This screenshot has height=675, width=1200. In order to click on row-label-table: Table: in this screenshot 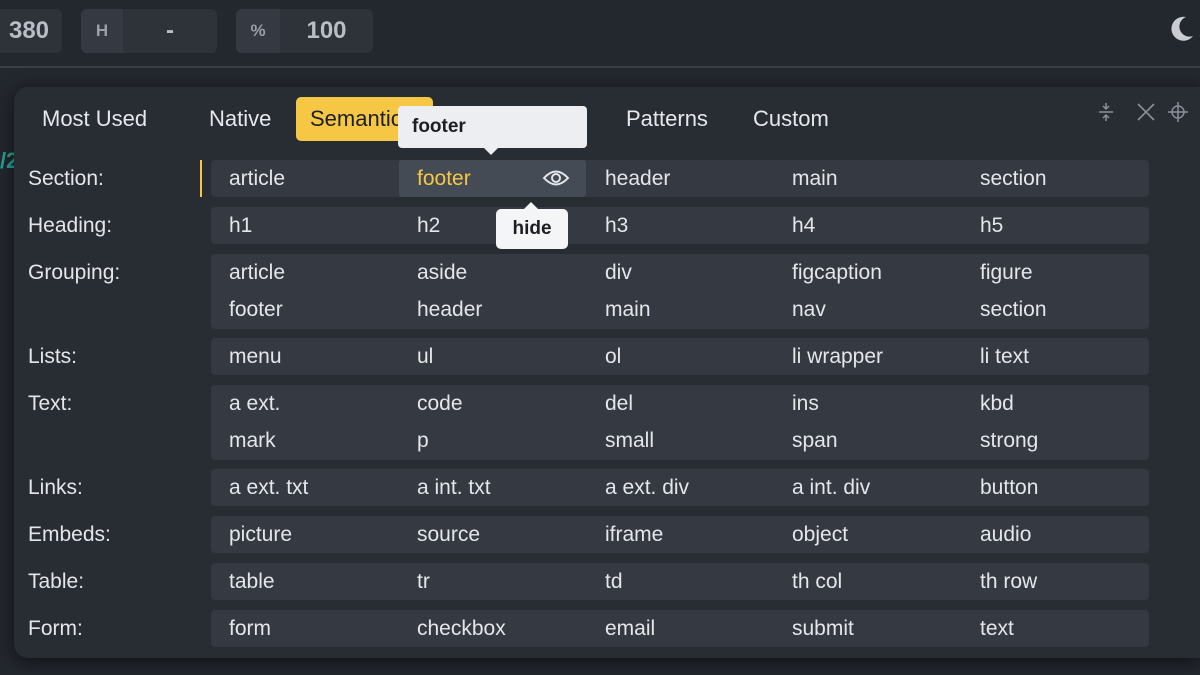, I will do `click(56, 581)`.